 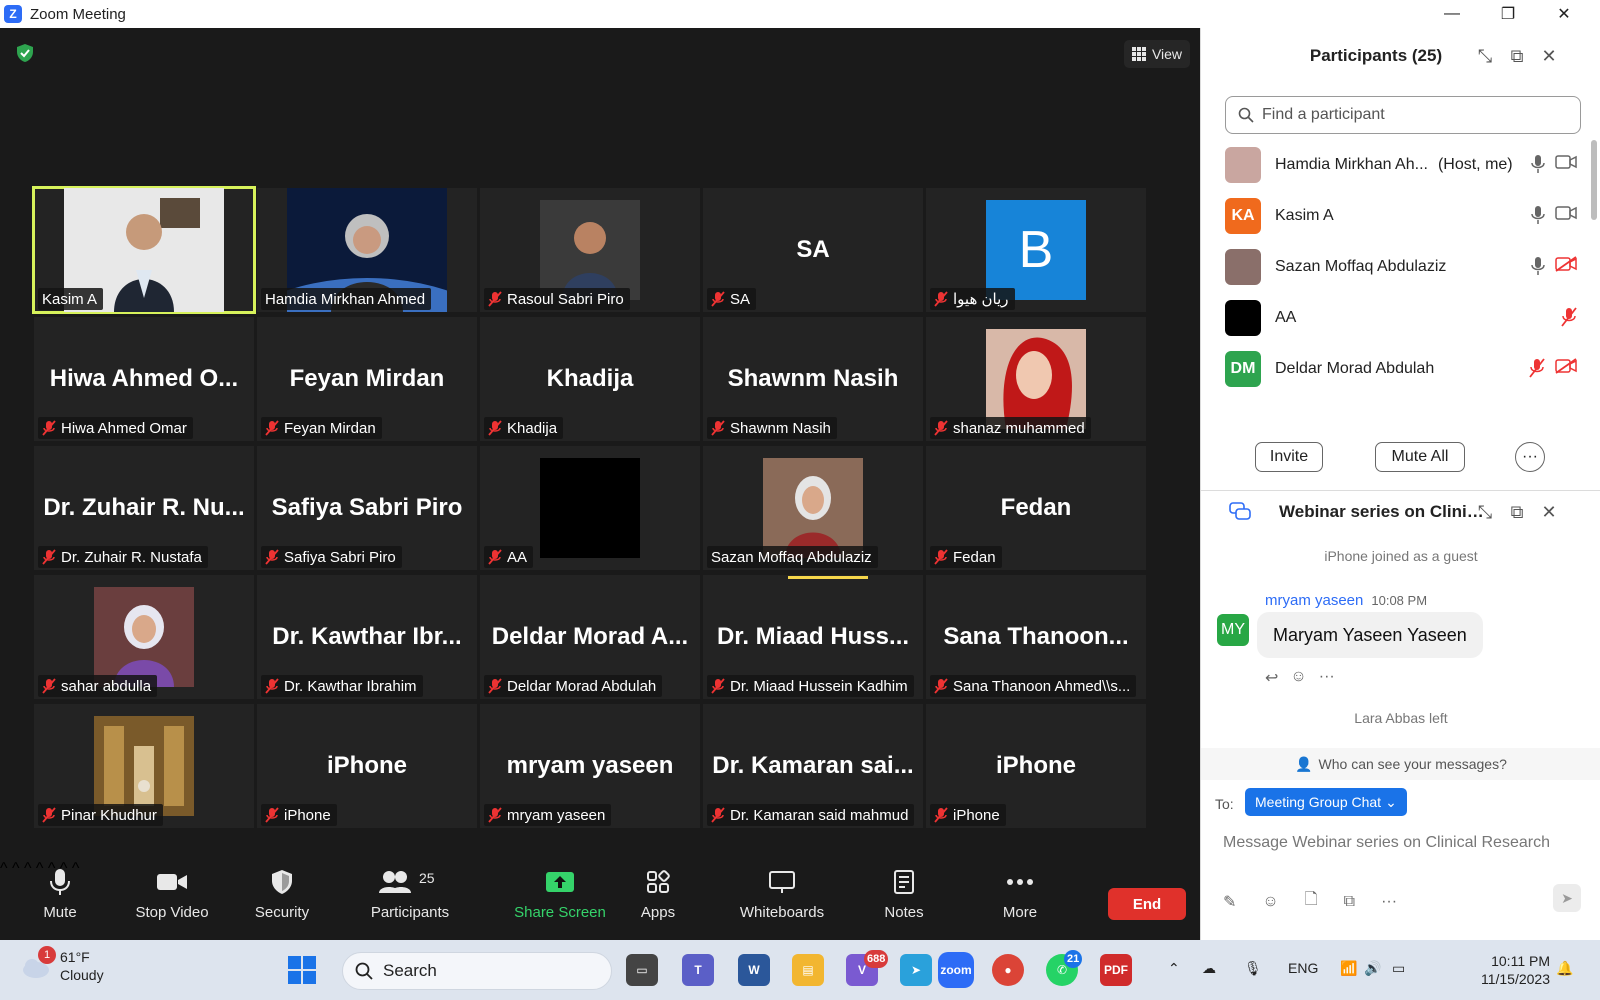 I want to click on task-view-icon: ▭, so click(x=642, y=970).